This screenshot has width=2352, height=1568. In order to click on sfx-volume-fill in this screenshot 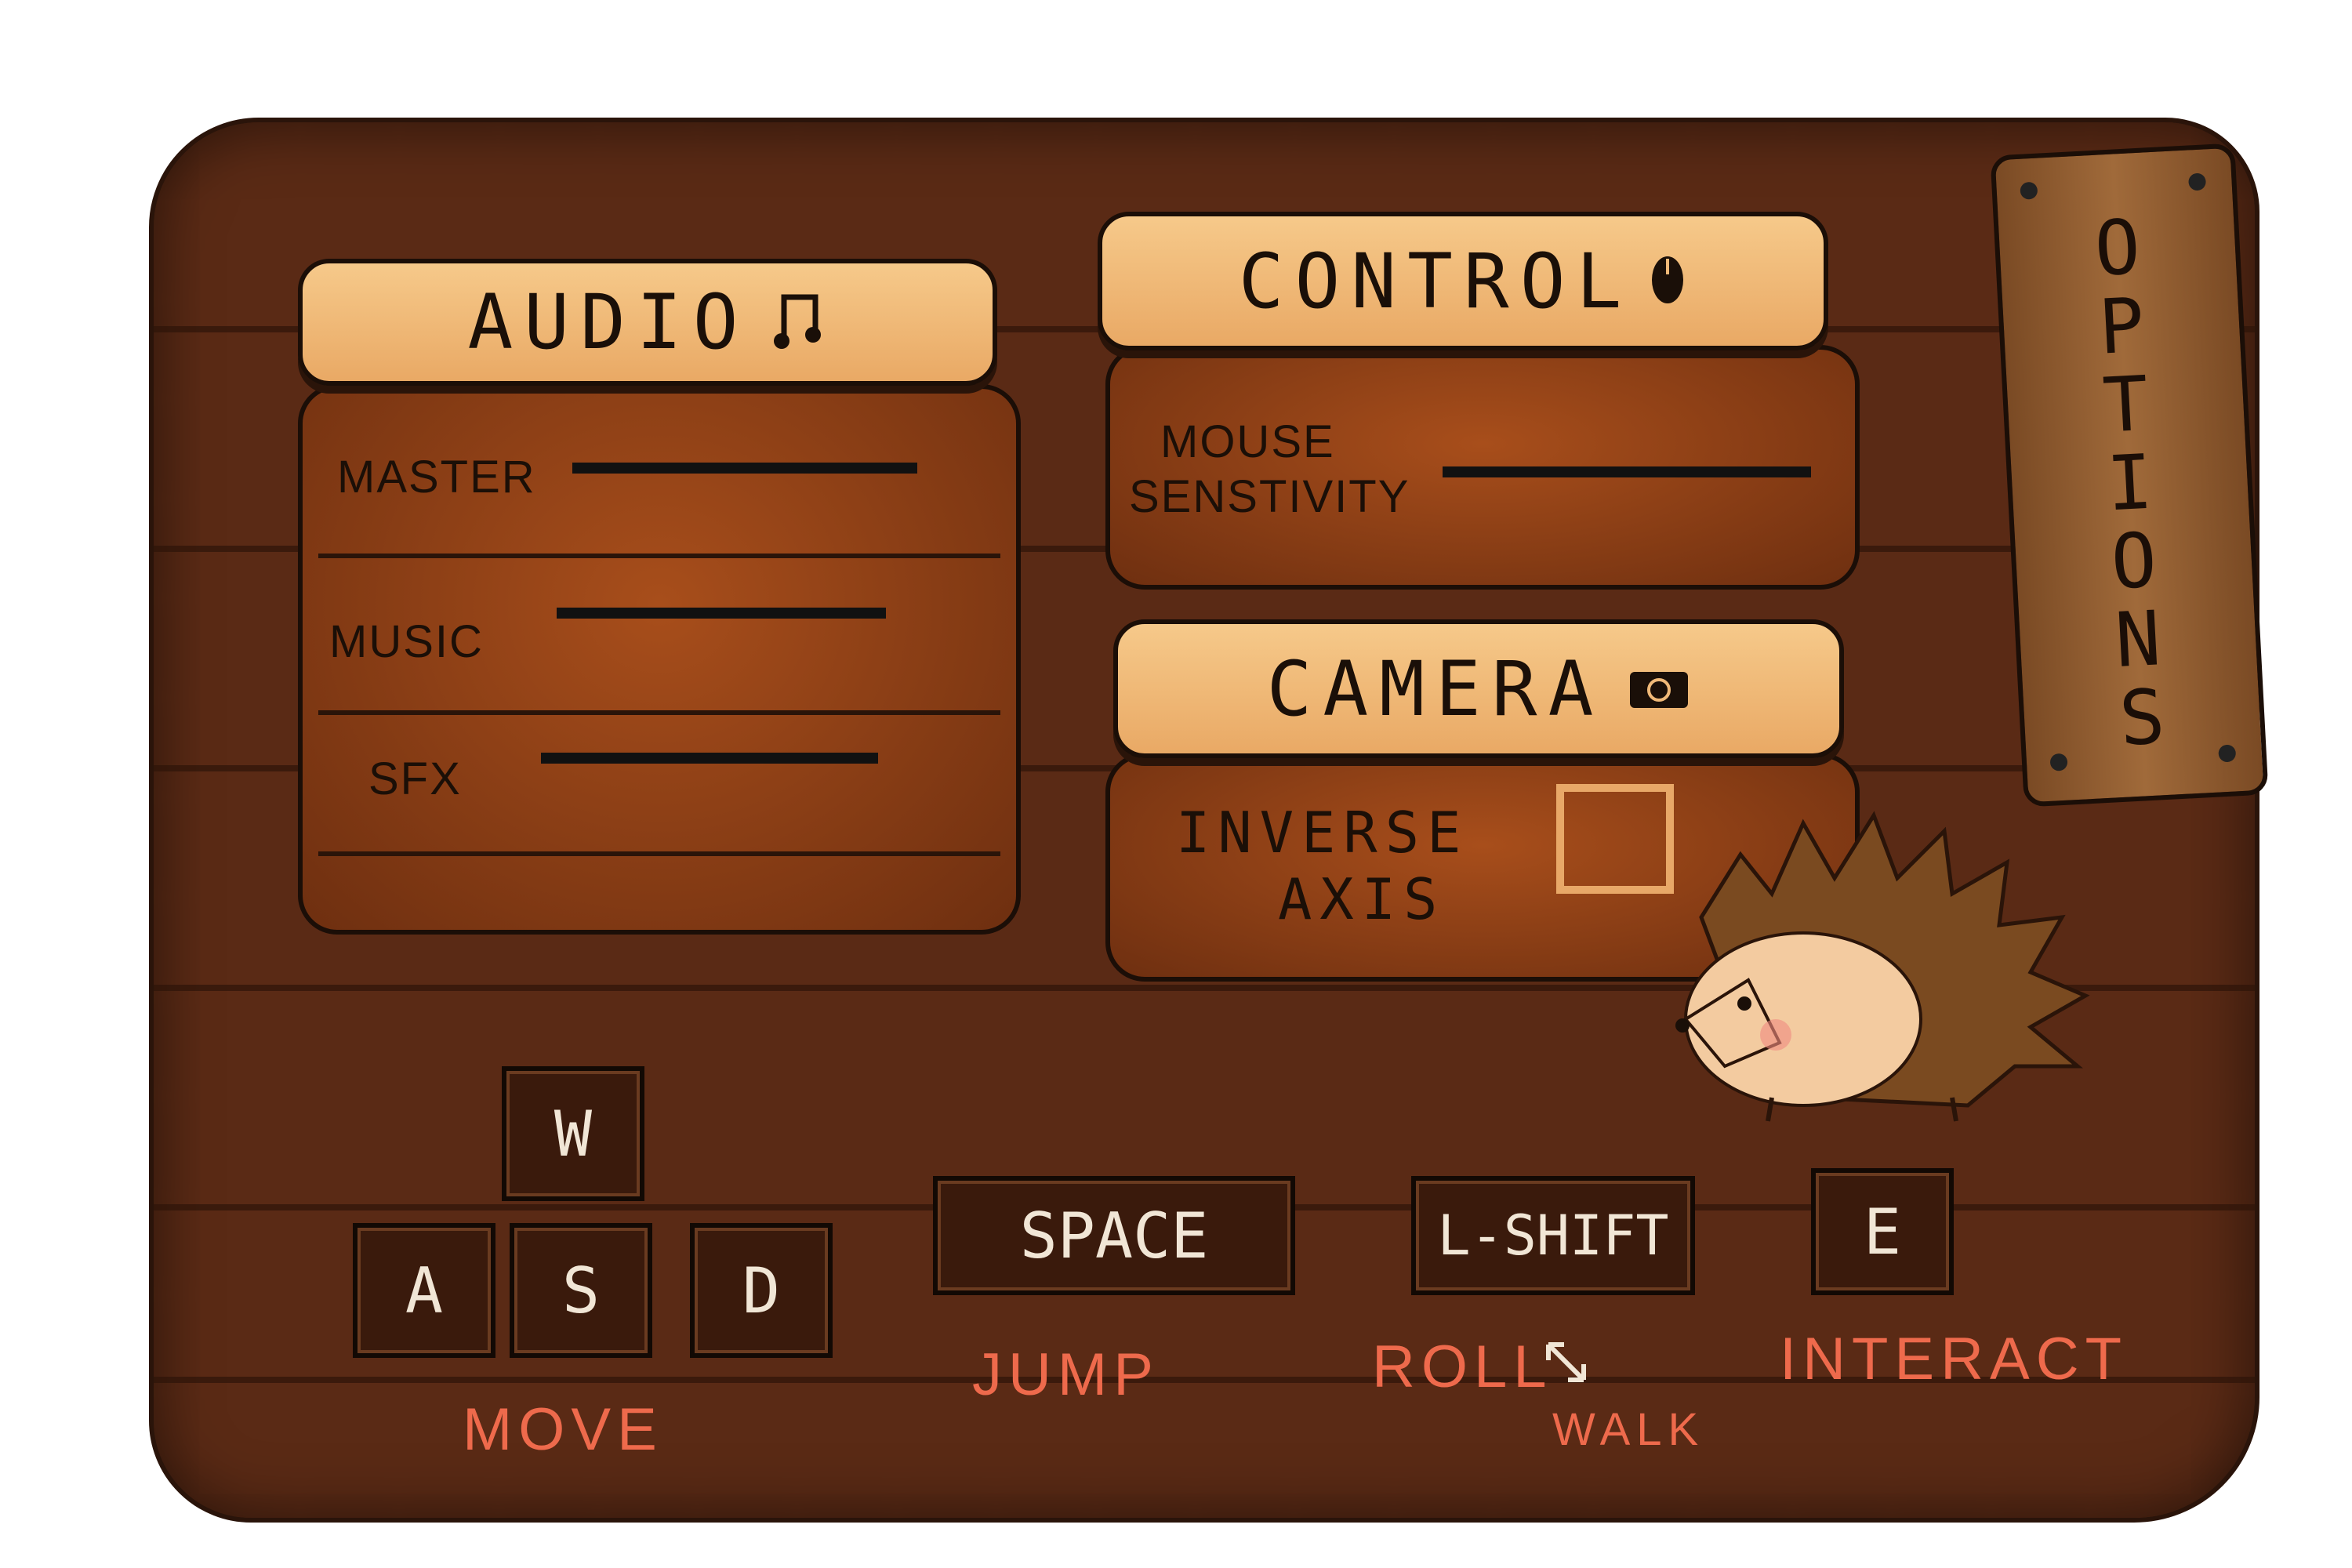, I will do `click(709, 758)`.